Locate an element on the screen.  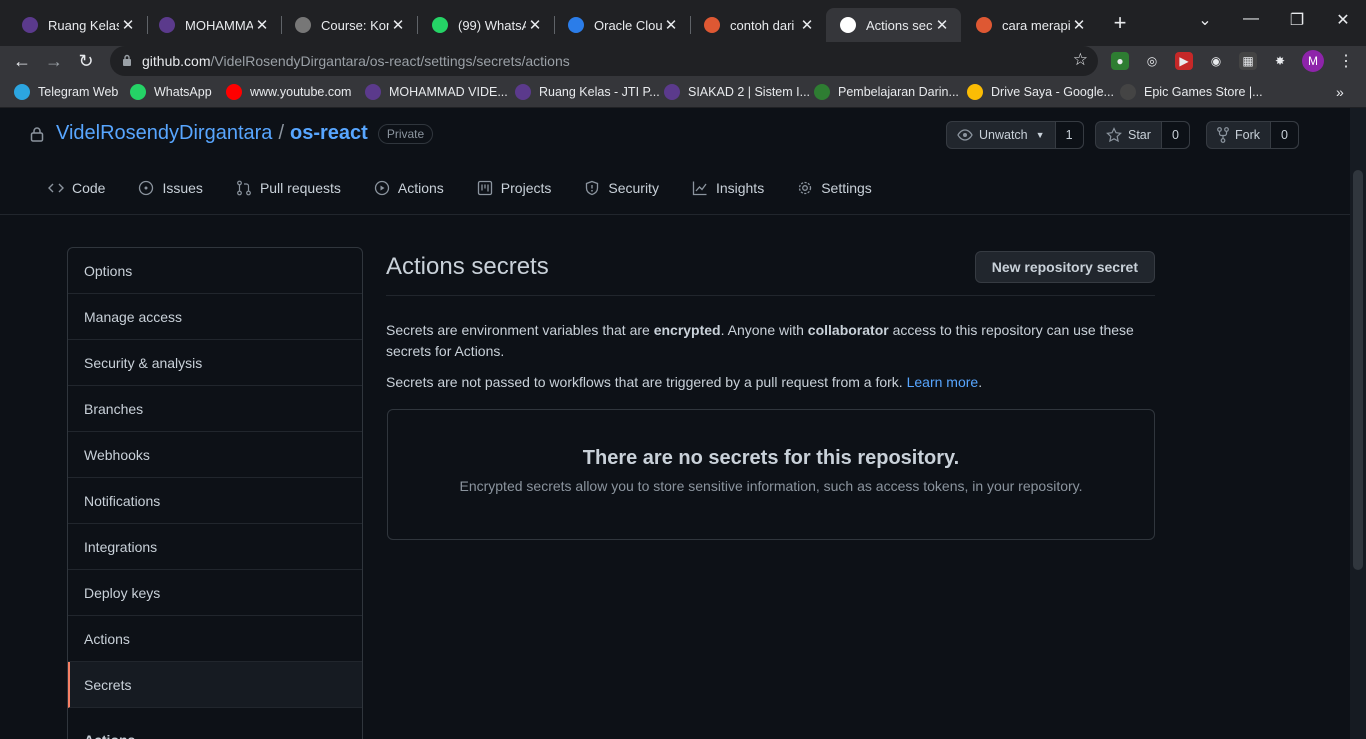
bookmark-label: WhatsApp is located at coordinates (183, 92).